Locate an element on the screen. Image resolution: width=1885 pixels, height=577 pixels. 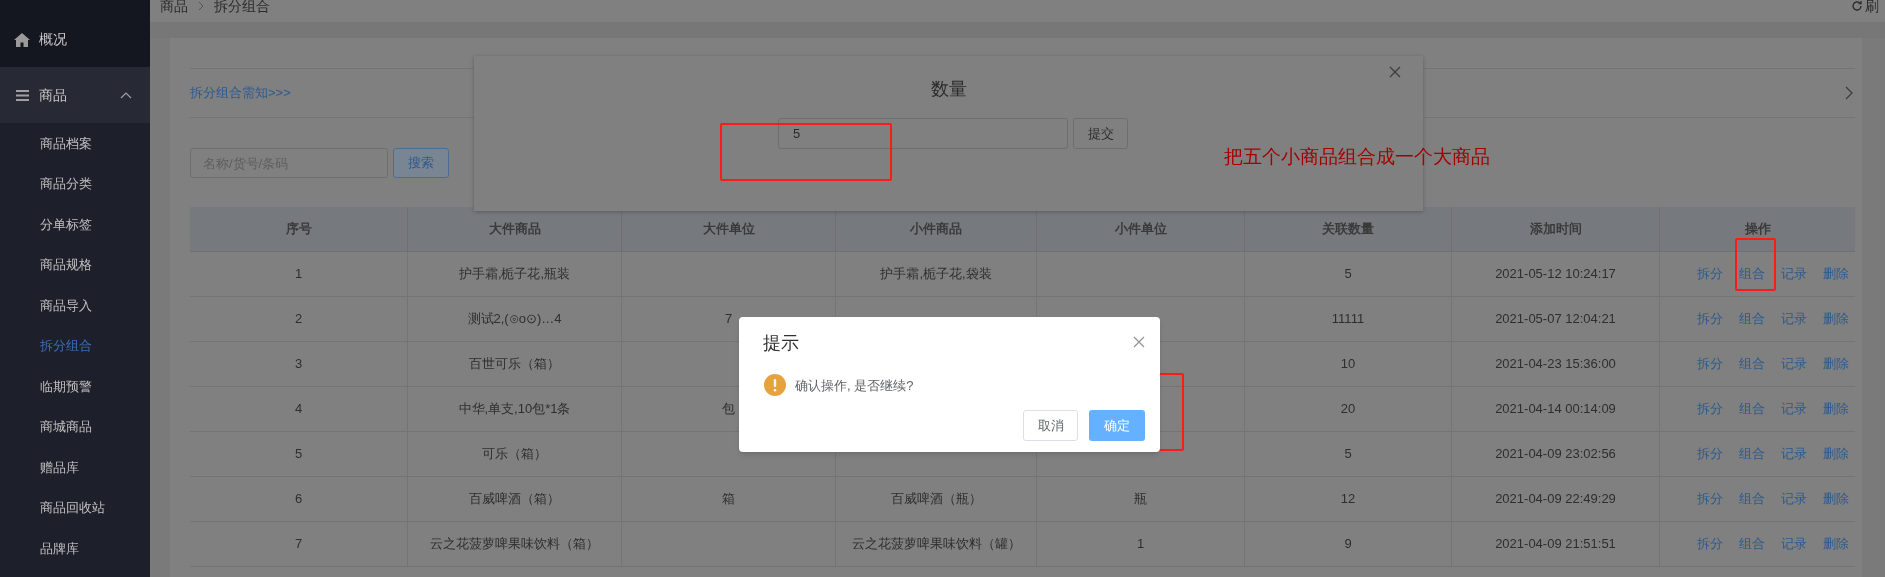
table-cell-text: 2021-04-09 23:02:56 is located at coordinates (1555, 454).